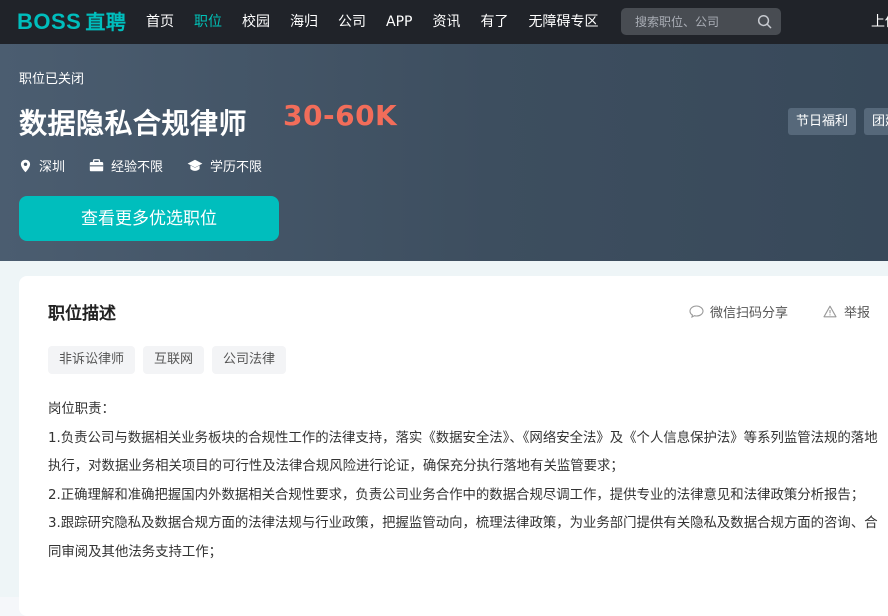 The width and height of the screenshot is (888, 616). Describe the element at coordinates (52, 167) in the screenshot. I see `job-city: 深圳` at that location.